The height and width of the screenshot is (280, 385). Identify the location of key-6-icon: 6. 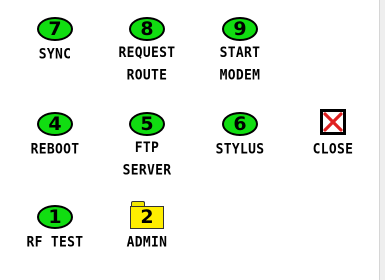
(240, 124).